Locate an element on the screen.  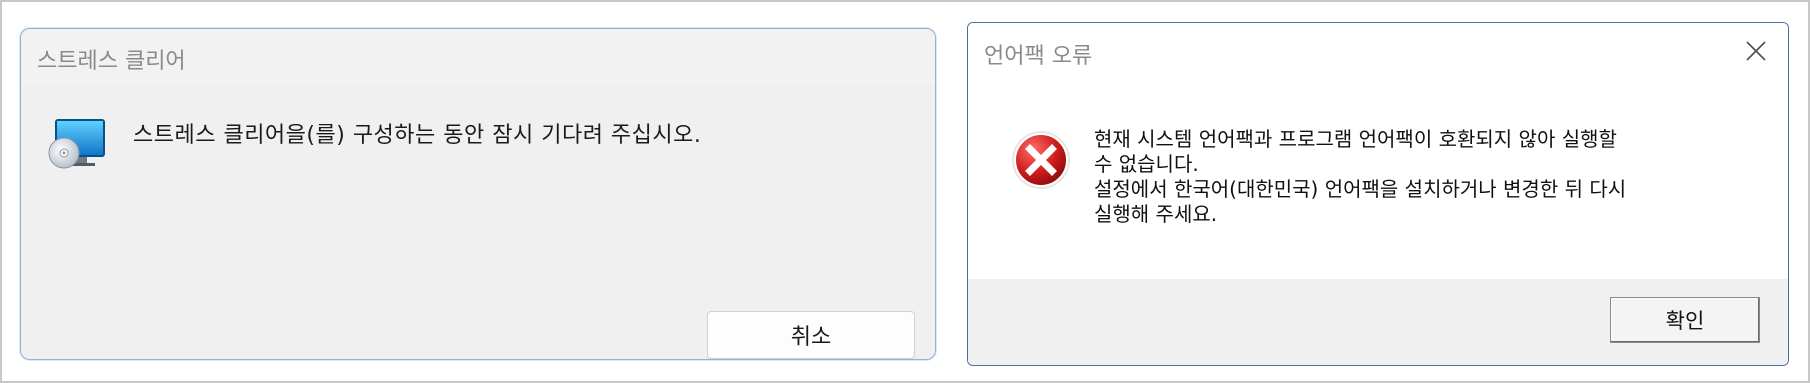
error-x-icon is located at coordinates (1041, 160).